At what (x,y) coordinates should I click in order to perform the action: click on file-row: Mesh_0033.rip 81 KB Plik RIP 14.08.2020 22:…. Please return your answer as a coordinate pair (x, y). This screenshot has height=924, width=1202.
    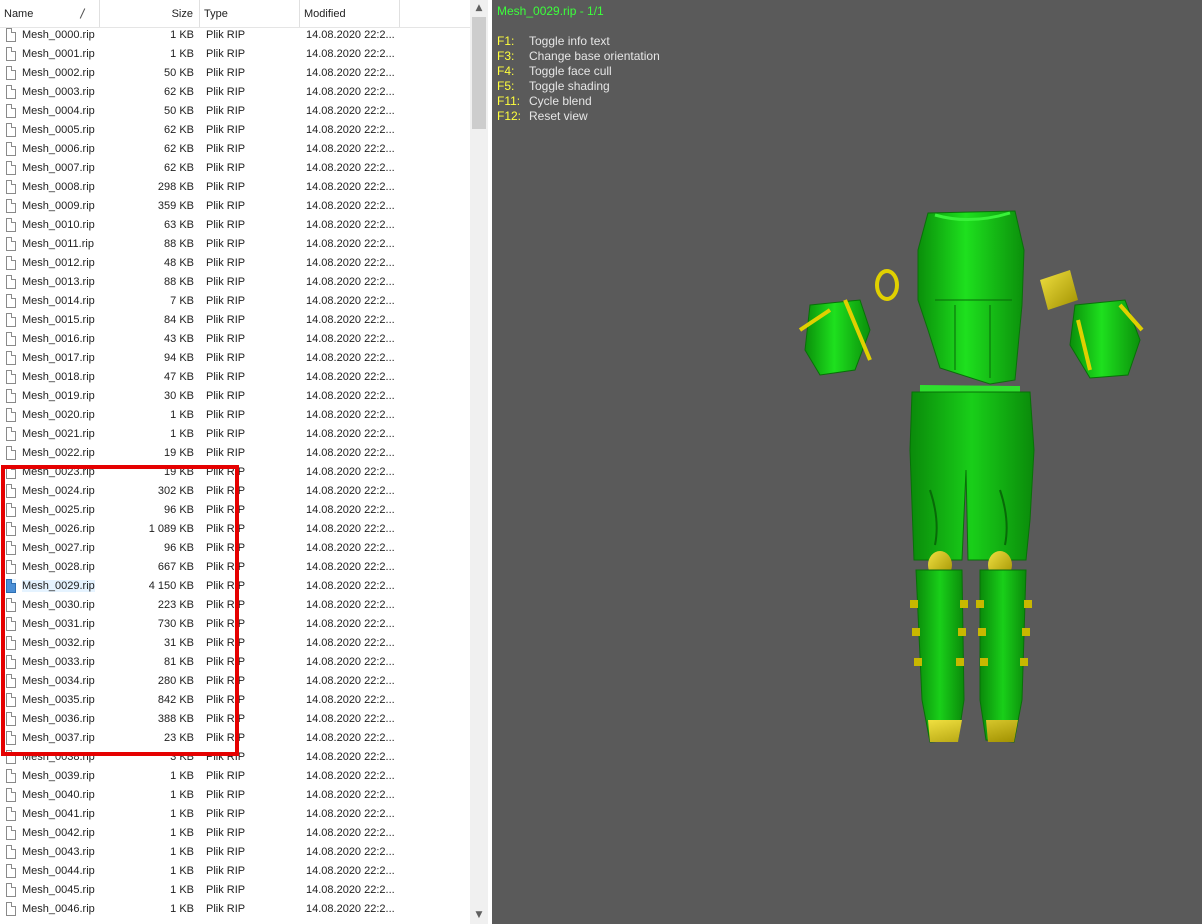
    Looking at the image, I should click on (235, 663).